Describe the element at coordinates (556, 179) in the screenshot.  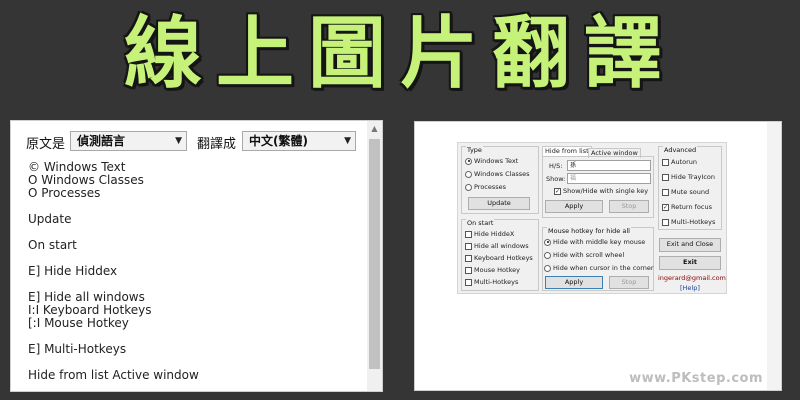
I see `show-label: Show:` at that location.